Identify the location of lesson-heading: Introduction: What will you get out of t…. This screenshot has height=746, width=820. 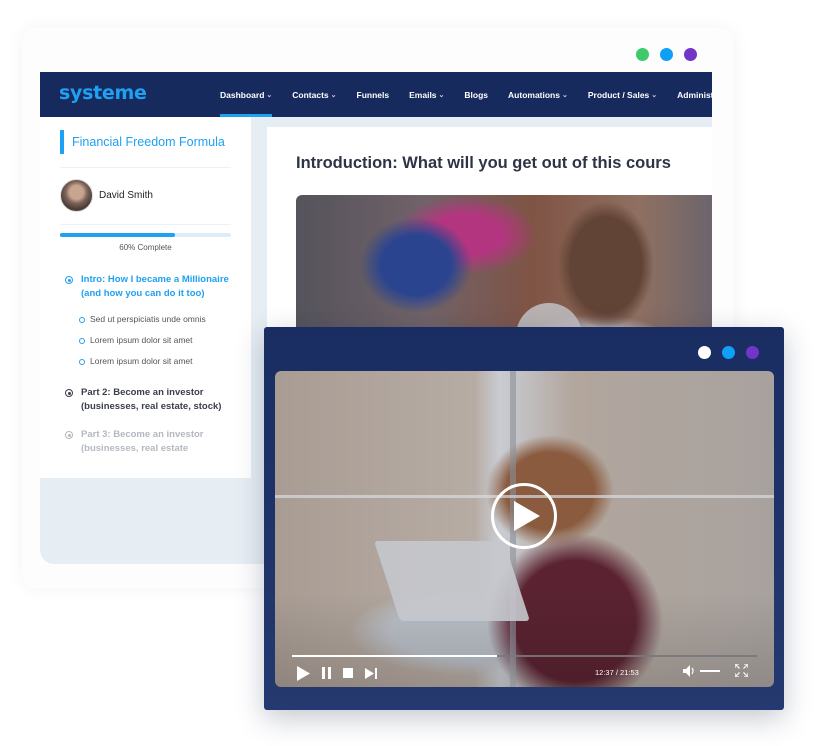
(483, 163).